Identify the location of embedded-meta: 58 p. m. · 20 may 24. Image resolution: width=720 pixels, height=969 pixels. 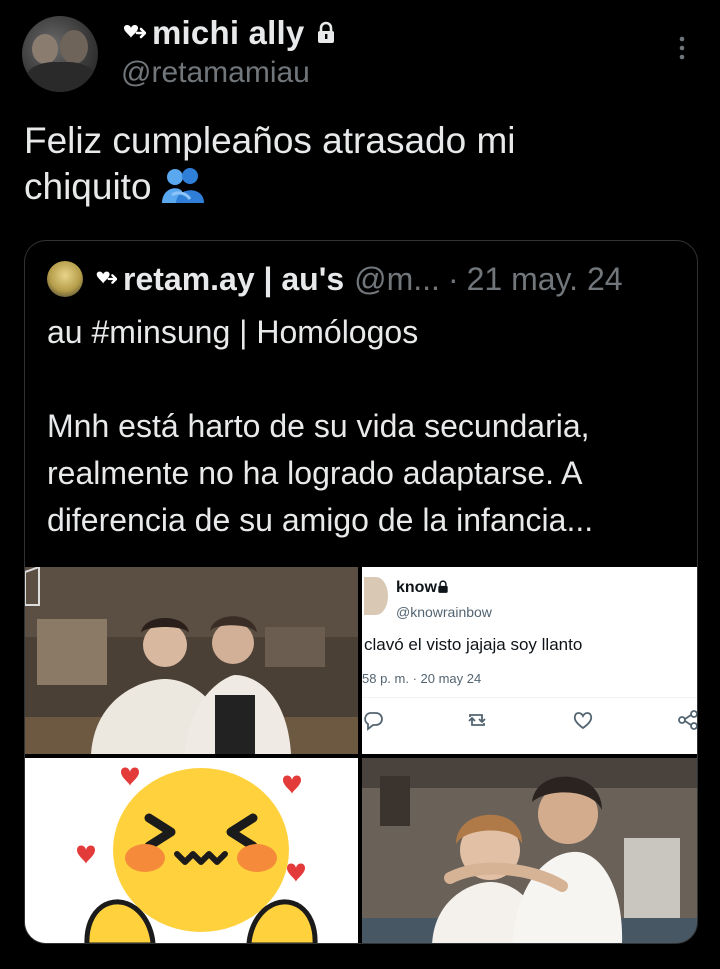
(422, 678).